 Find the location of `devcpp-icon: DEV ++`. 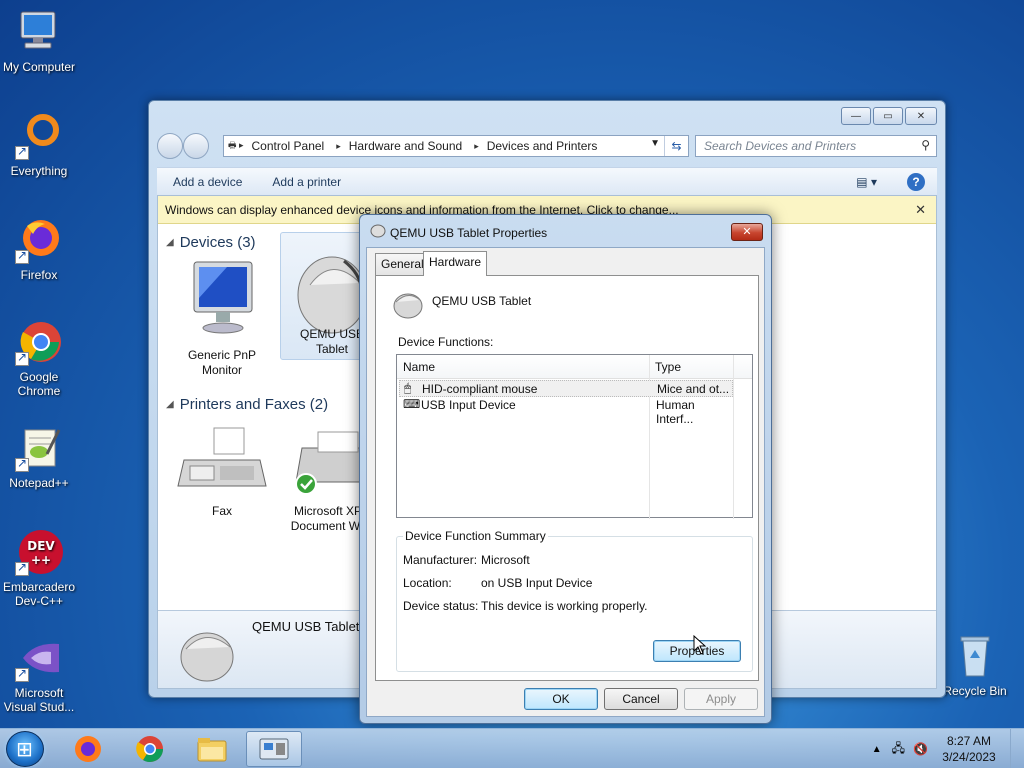

devcpp-icon: DEV ++ is located at coordinates (39, 552).